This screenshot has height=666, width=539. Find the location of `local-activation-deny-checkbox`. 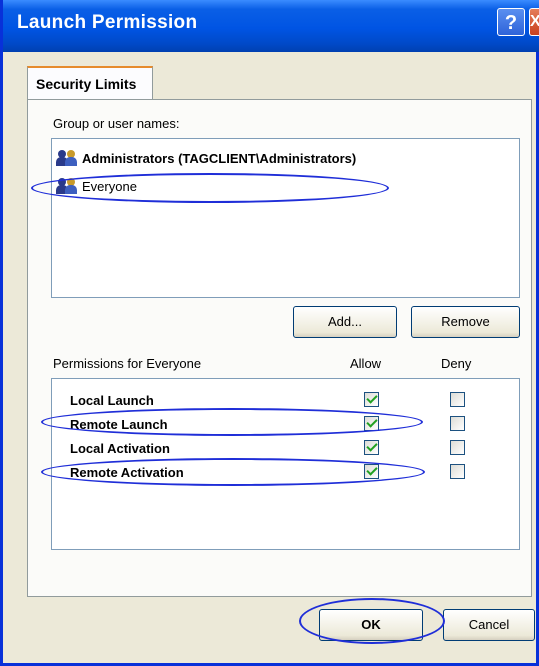

local-activation-deny-checkbox is located at coordinates (457, 447).